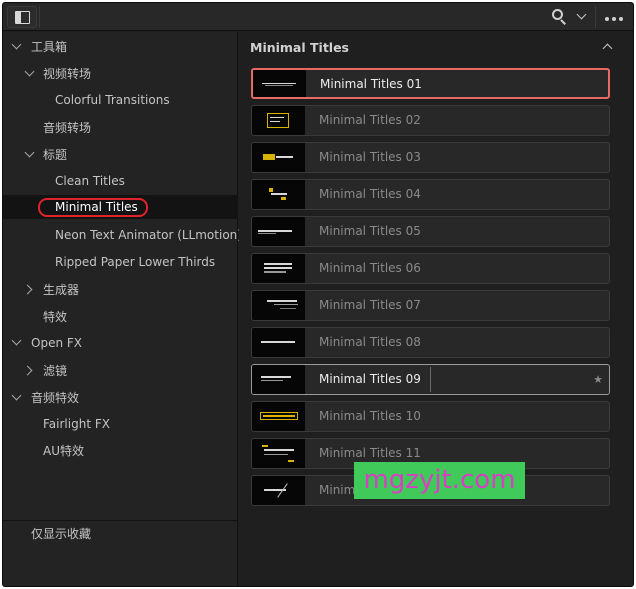 This screenshot has width=636, height=589. Describe the element at coordinates (96, 207) in the screenshot. I see `tree-item-label: Minimal Titles` at that location.